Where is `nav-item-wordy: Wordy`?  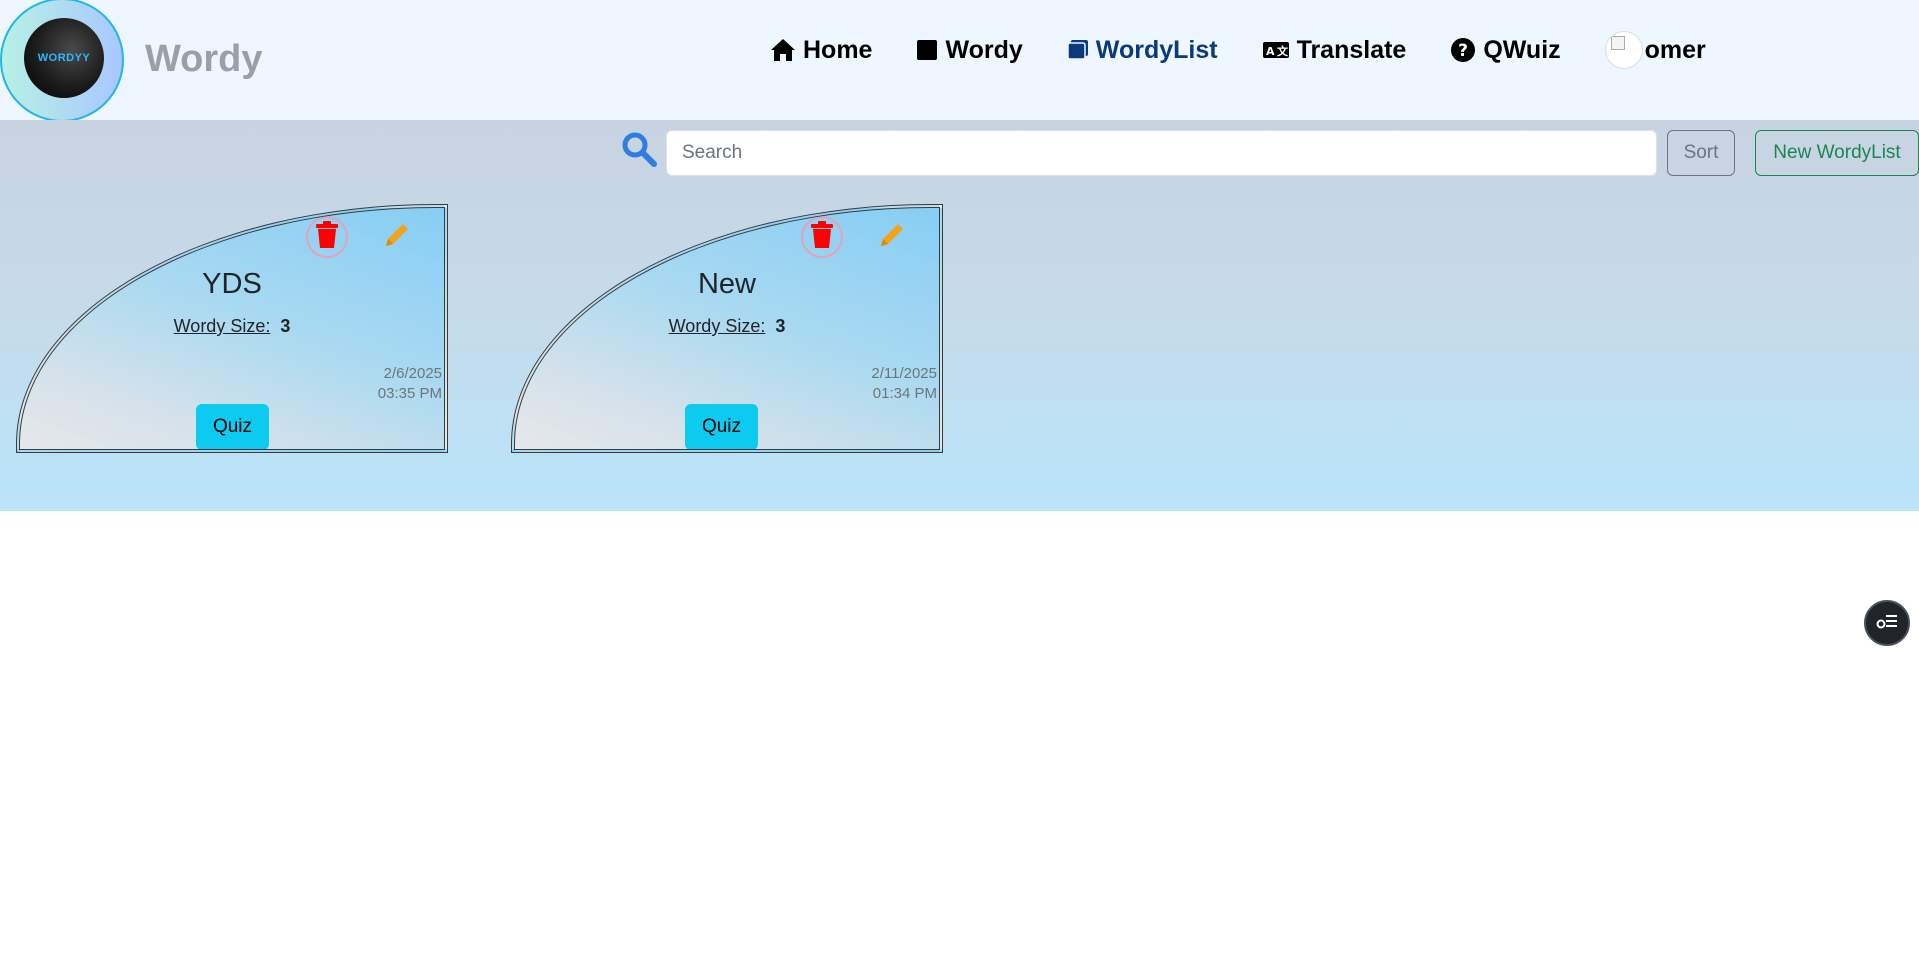 nav-item-wordy: Wordy is located at coordinates (969, 50).